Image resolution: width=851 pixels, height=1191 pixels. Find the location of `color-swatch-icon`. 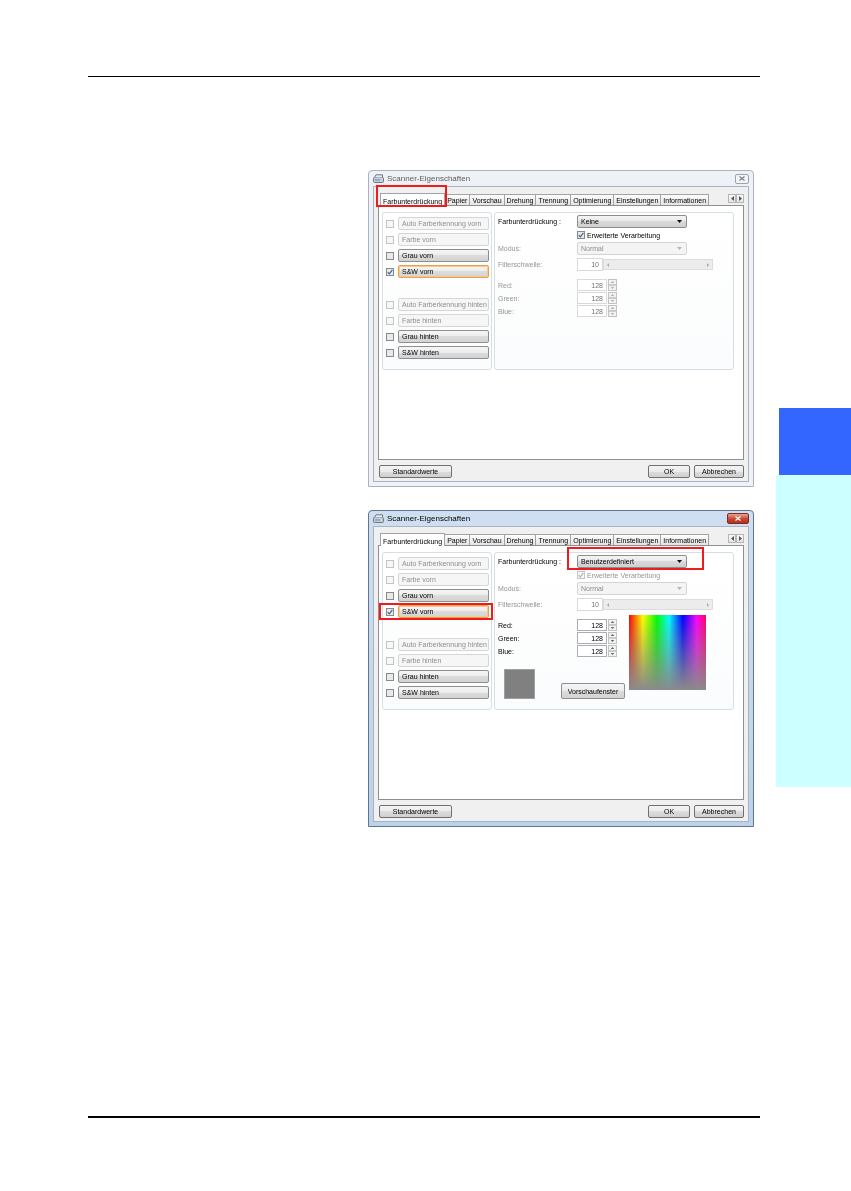

color-swatch-icon is located at coordinates (519, 684).